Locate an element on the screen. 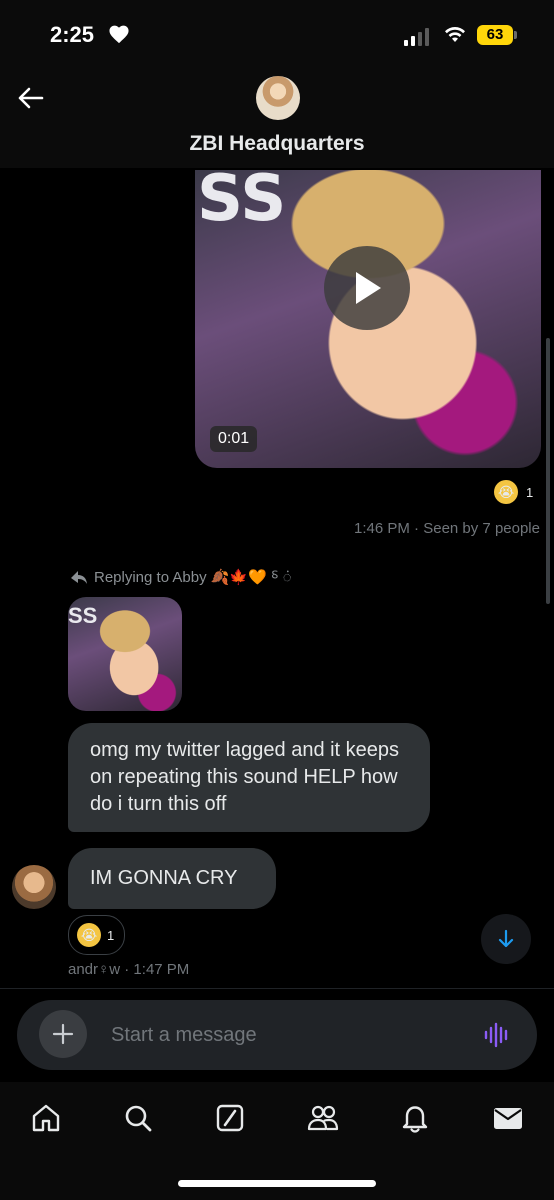 The image size is (554, 1200). voice-message-button is located at coordinates (497, 1035).